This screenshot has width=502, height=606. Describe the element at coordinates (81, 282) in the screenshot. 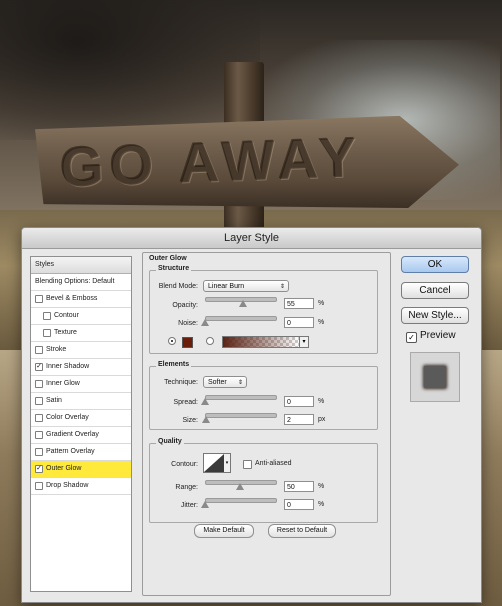

I see `blending-options-item: Blending Options: Default` at that location.